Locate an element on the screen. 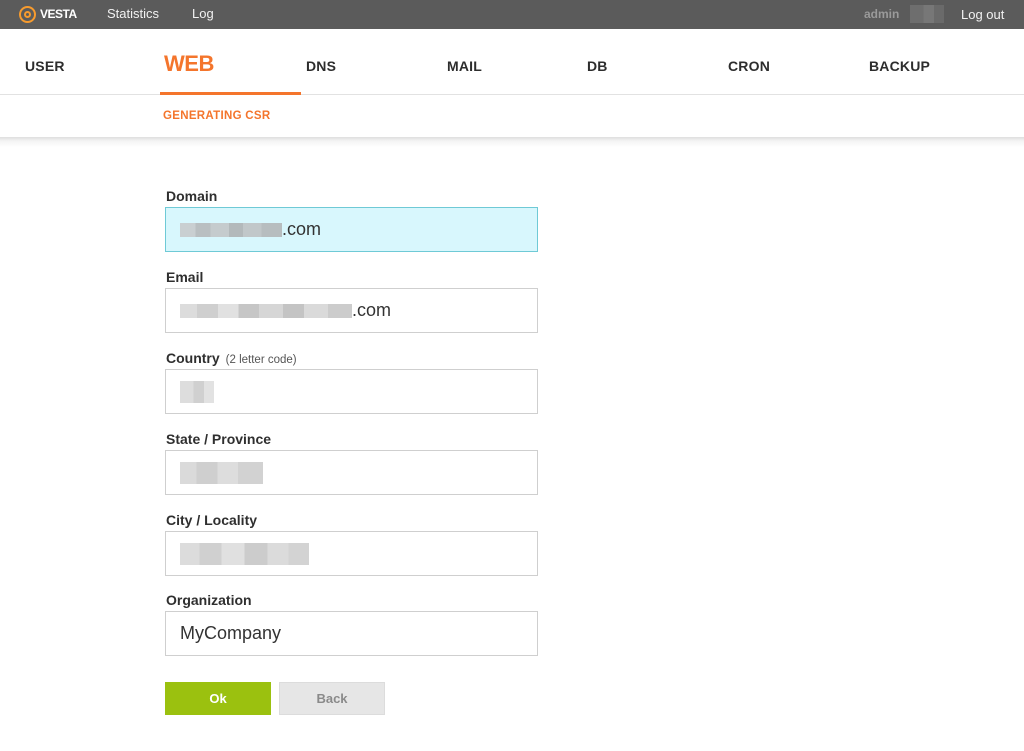 Image resolution: width=1024 pixels, height=751 pixels. state-label: State / Province is located at coordinates (219, 439).